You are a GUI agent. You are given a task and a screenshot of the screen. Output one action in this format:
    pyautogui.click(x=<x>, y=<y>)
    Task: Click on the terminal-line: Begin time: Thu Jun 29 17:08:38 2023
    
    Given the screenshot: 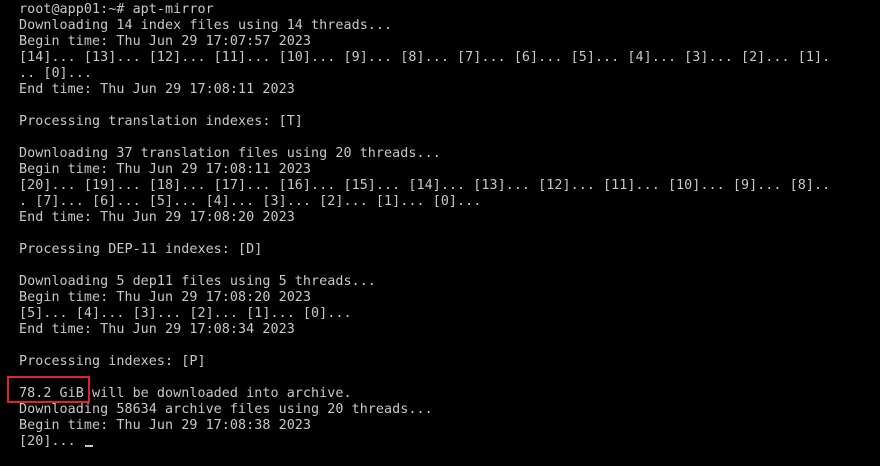 What is the action you would take?
    pyautogui.click(x=165, y=425)
    